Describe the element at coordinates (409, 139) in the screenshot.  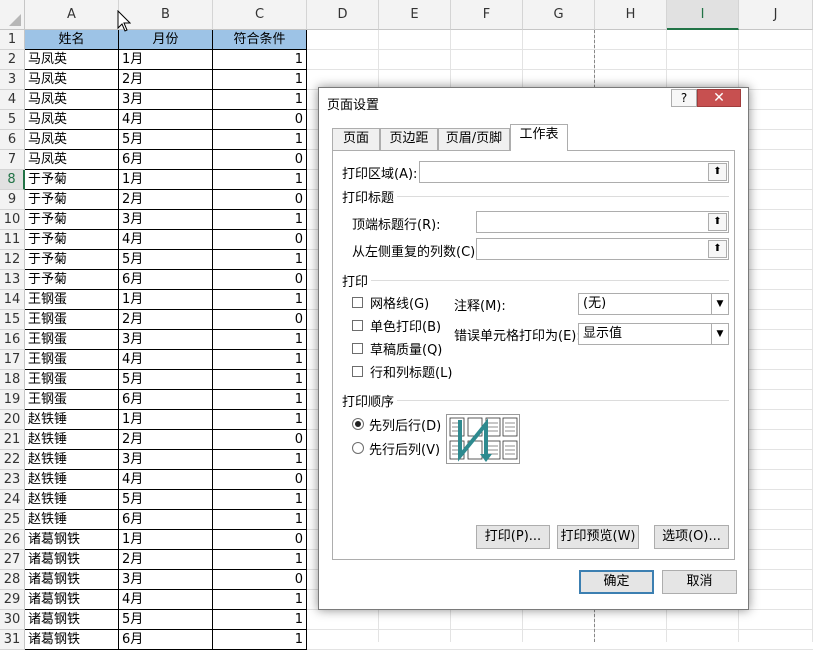
I see `tab-margins: 页边距` at that location.